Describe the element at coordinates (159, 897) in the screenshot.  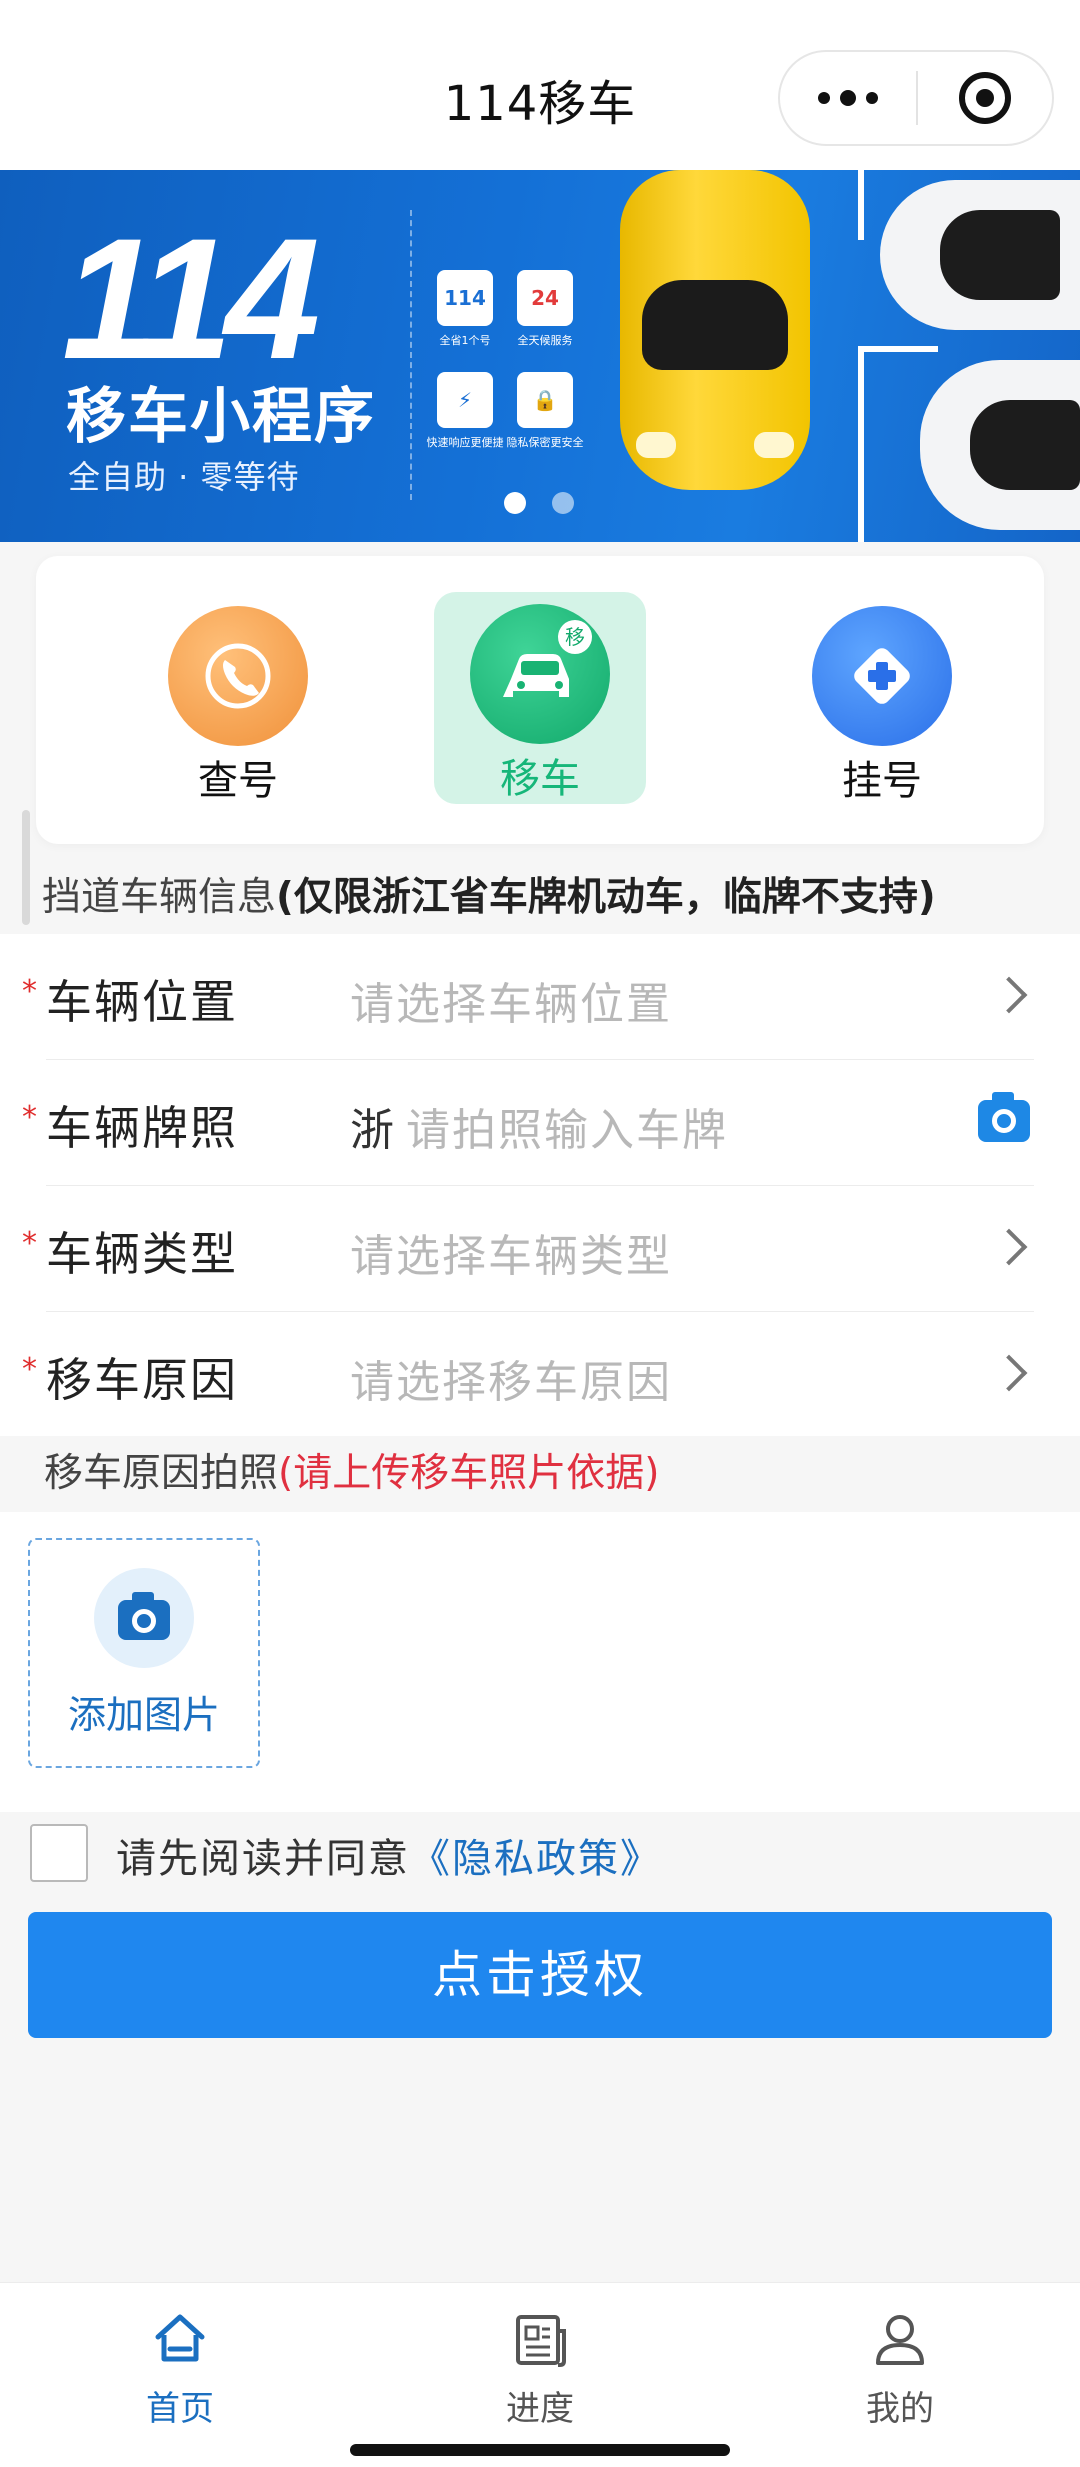
I see `section-title: 挡道车辆信息` at that location.